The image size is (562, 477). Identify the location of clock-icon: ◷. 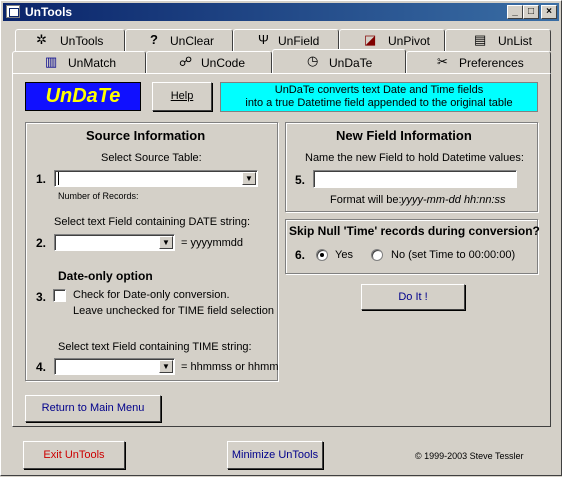
(313, 60).